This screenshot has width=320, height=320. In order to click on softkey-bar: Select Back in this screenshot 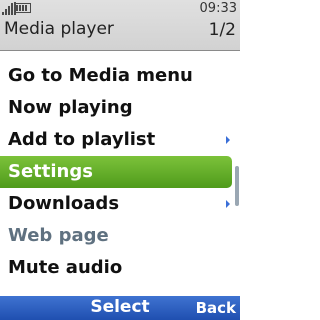, I will do `click(120, 308)`.